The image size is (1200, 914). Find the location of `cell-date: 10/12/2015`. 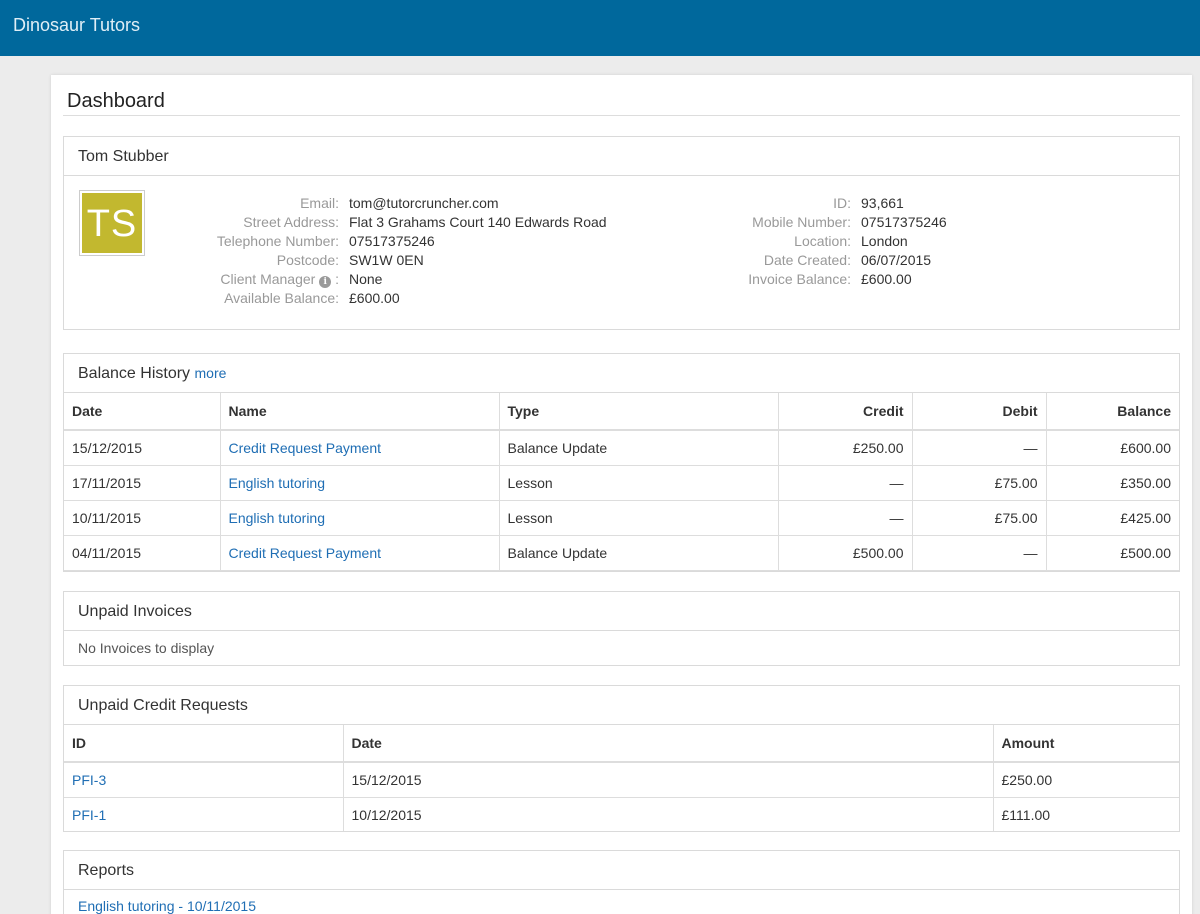

cell-date: 10/12/2015 is located at coordinates (668, 814).